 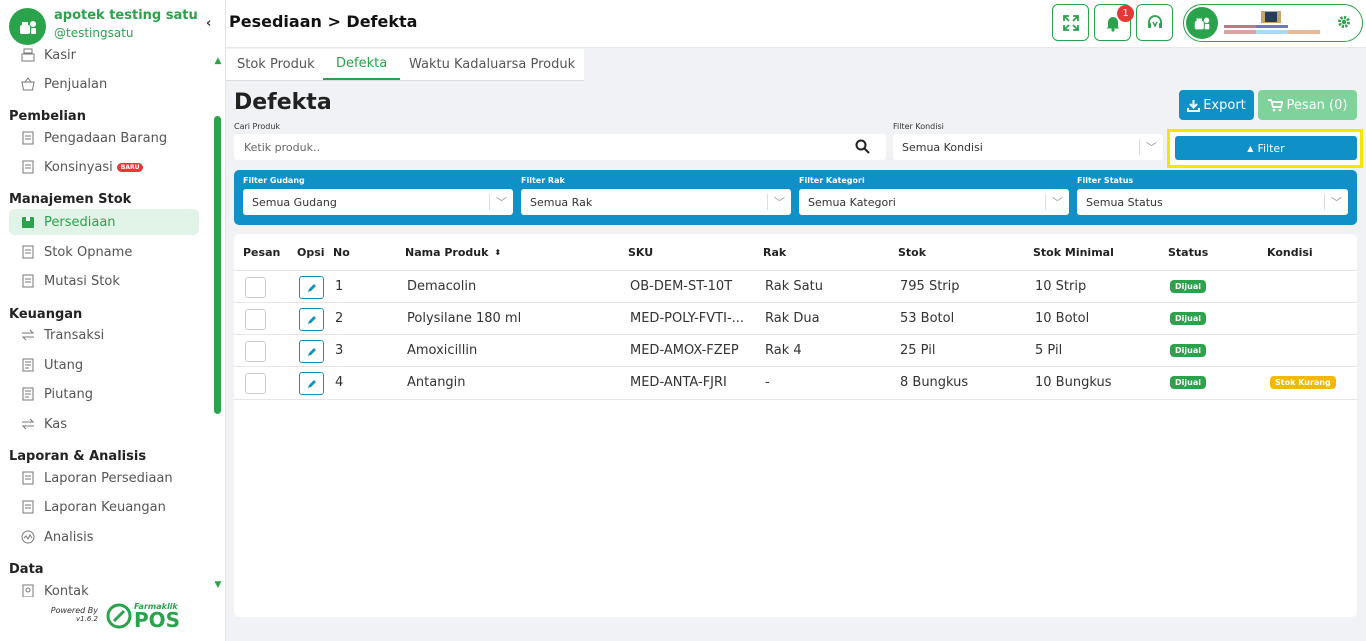 I want to click on kondisi-badge: Stok Kurang, so click(x=1303, y=382).